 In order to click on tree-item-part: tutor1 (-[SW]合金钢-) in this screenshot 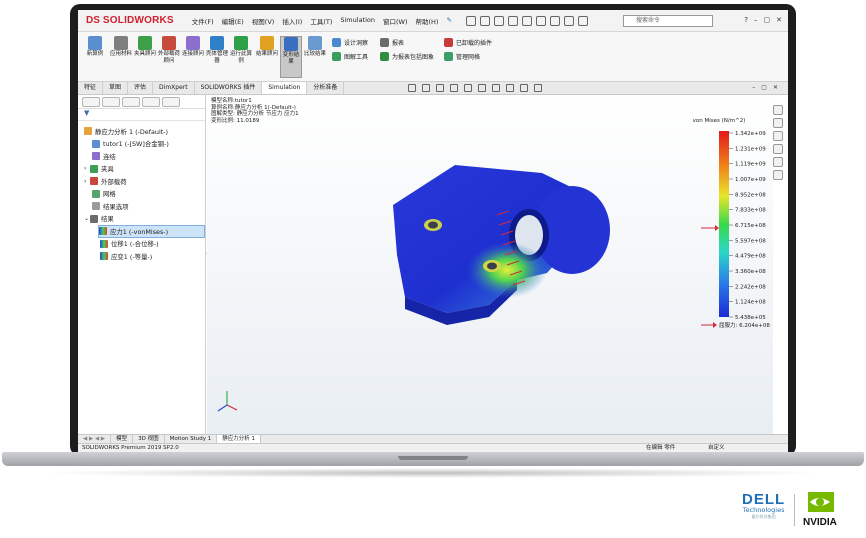, I will do `click(144, 144)`.